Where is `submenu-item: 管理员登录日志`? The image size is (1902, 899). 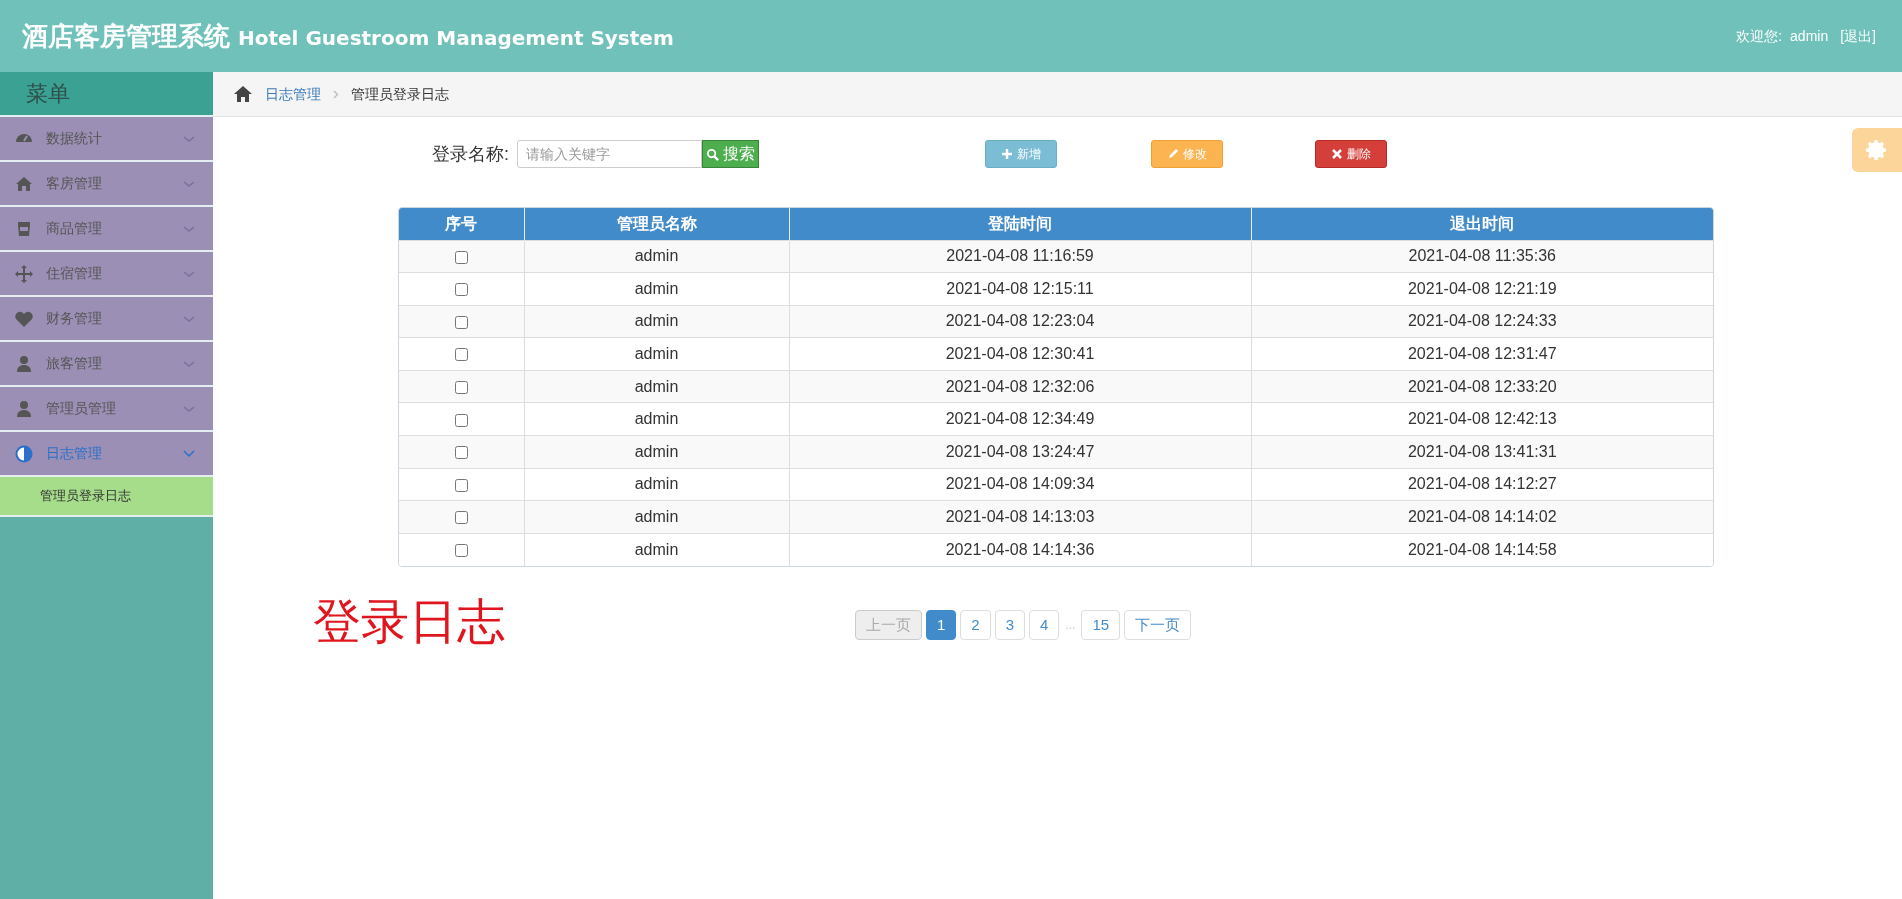
submenu-item: 管理员登录日志 is located at coordinates (106, 497).